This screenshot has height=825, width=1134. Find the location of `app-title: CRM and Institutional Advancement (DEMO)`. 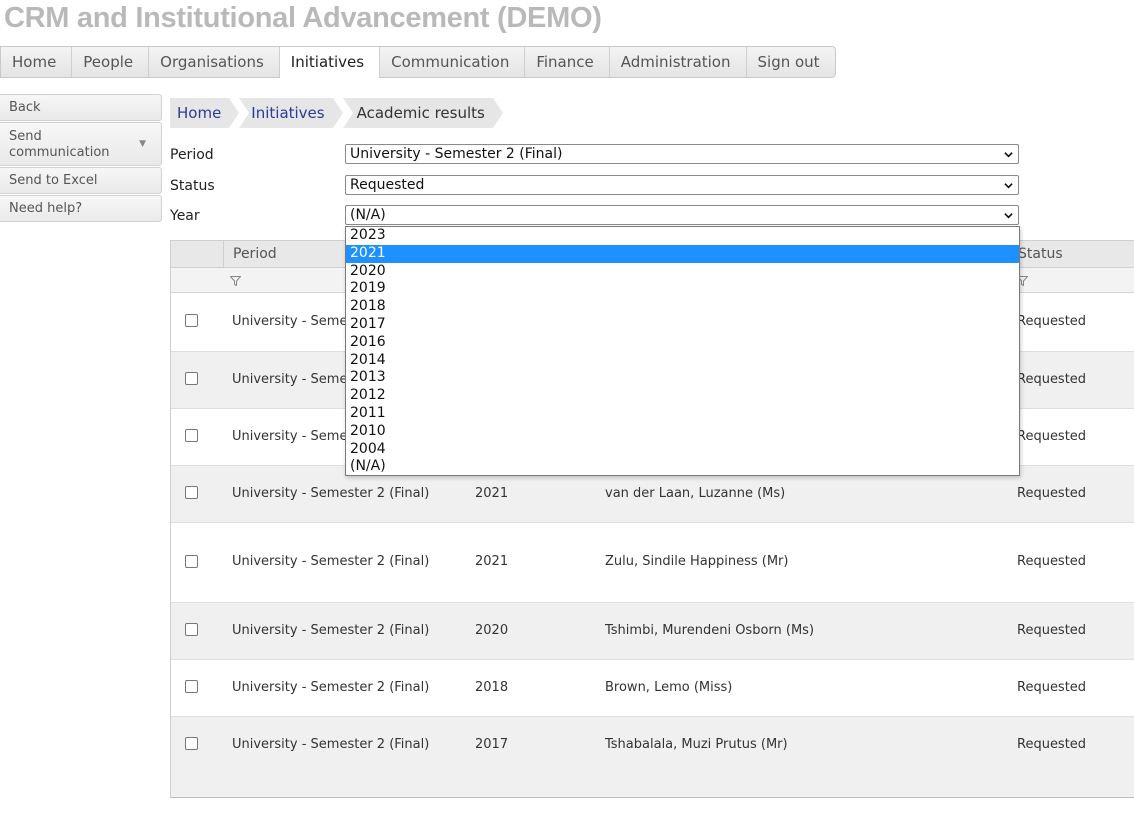

app-title: CRM and Institutional Advancement (DEMO) is located at coordinates (303, 18).